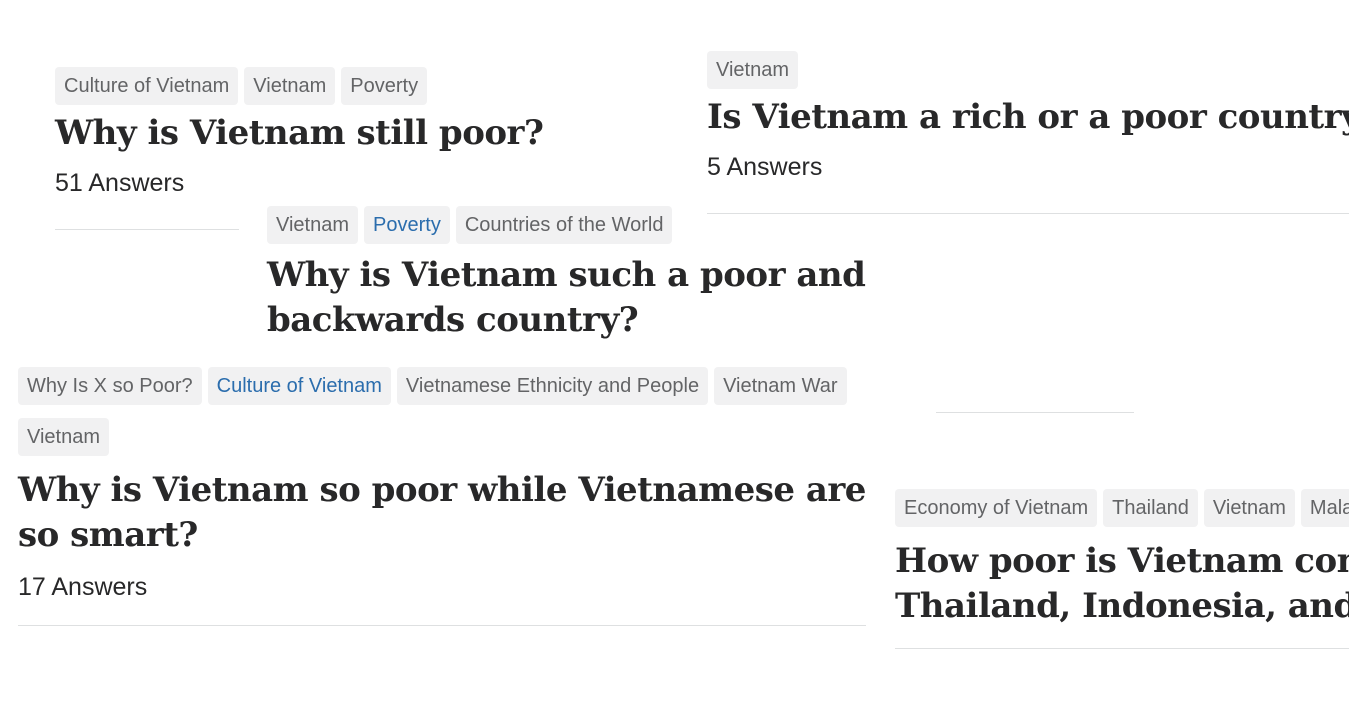 The image size is (1349, 721). What do you see at coordinates (1324, 508) in the screenshot?
I see `topic-tag: Malay` at bounding box center [1324, 508].